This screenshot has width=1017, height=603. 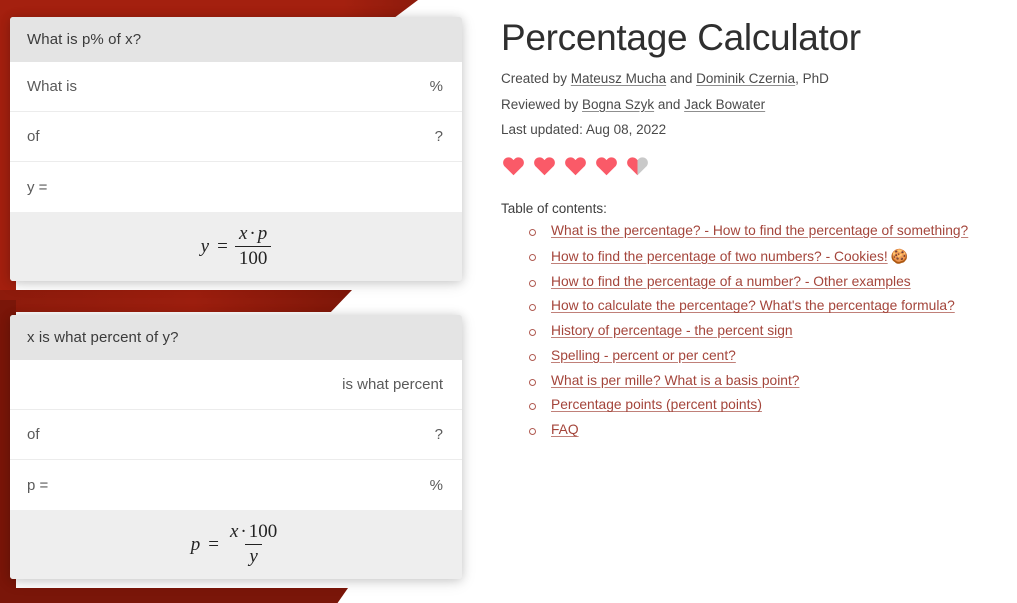 What do you see at coordinates (606, 166) in the screenshot?
I see `heart-icon-4-full` at bounding box center [606, 166].